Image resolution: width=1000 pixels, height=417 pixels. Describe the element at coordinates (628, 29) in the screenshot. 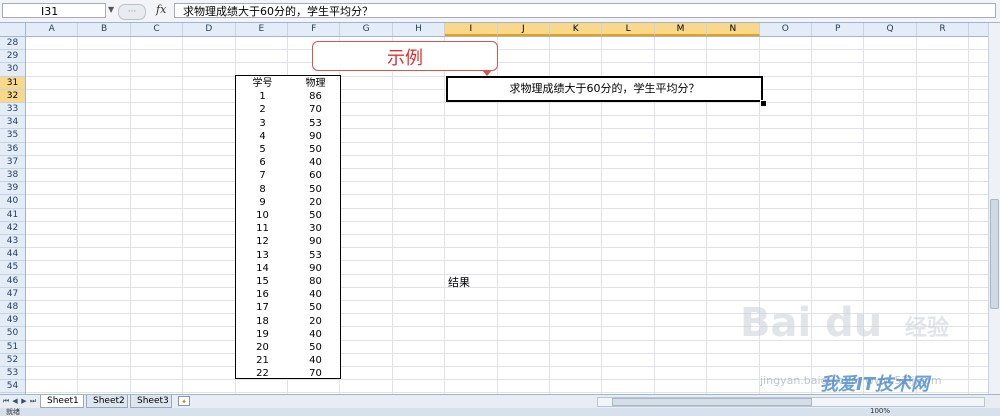

I see `column-header-l: L` at that location.